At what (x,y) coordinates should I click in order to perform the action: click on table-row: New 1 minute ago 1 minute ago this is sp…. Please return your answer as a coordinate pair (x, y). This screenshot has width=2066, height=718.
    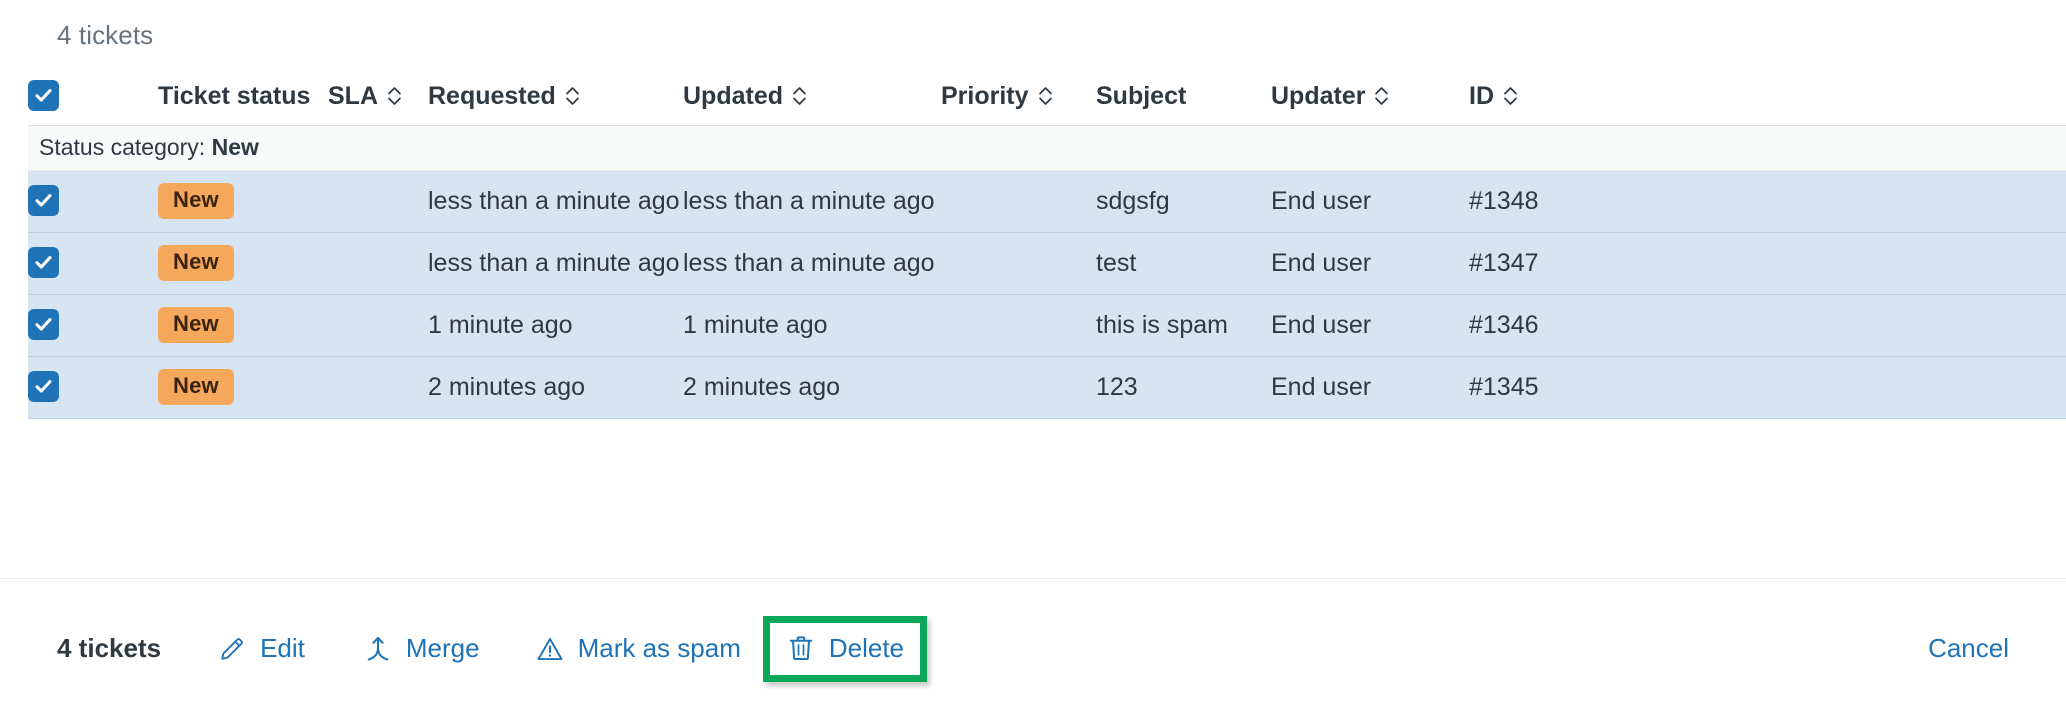
    Looking at the image, I should click on (1047, 325).